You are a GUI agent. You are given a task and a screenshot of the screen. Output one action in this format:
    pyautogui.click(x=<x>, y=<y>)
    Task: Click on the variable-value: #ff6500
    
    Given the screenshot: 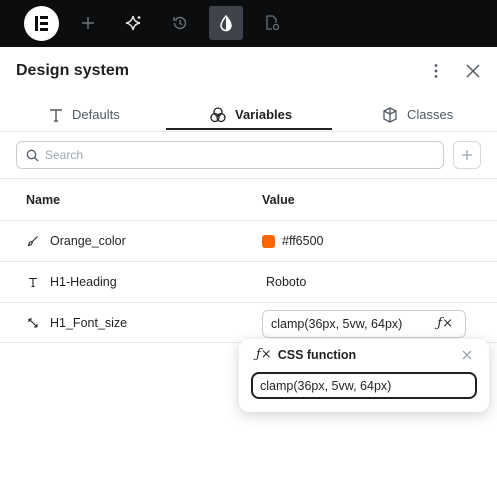 What is the action you would take?
    pyautogui.click(x=303, y=241)
    